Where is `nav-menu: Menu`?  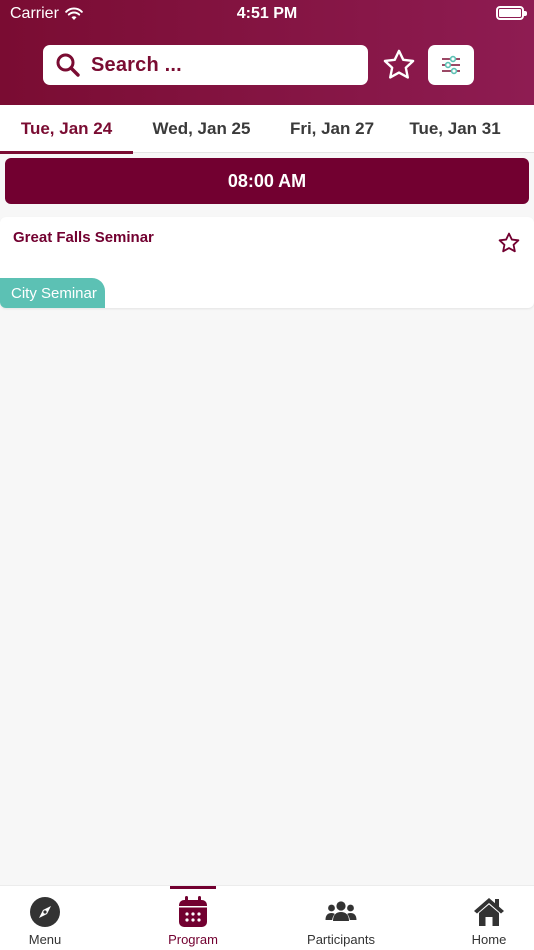 nav-menu: Menu is located at coordinates (45, 918).